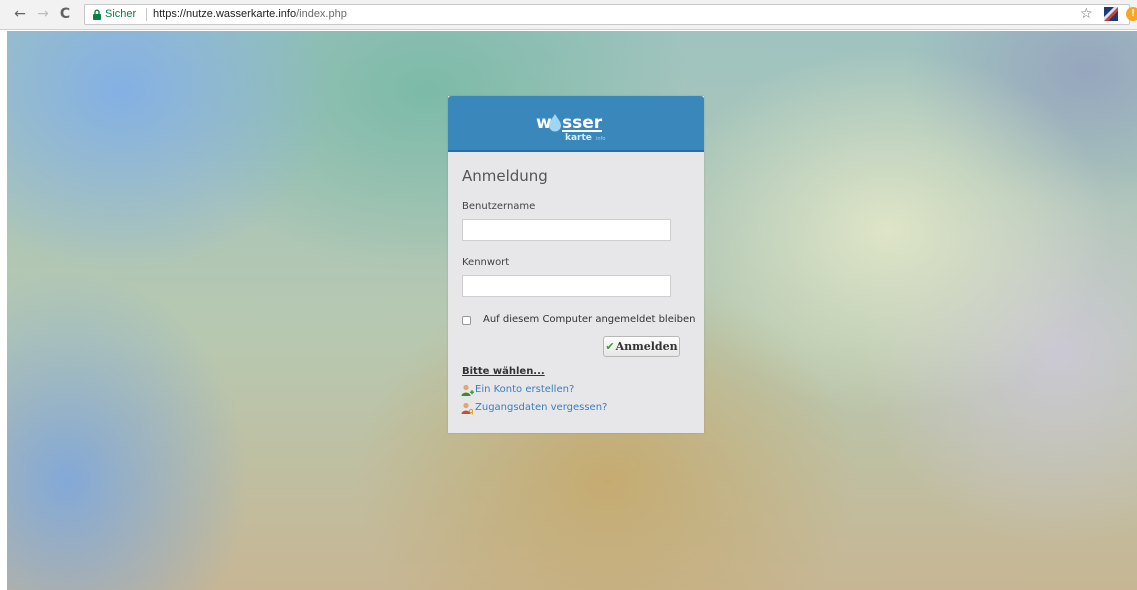 This screenshot has width=1137, height=590. Describe the element at coordinates (499, 206) in the screenshot. I see `username-label: Benutzername` at that location.